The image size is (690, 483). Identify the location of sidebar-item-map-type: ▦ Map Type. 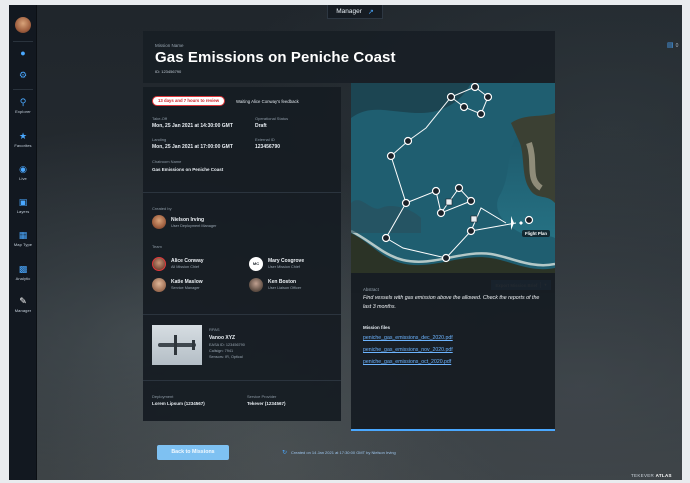
(23, 239).